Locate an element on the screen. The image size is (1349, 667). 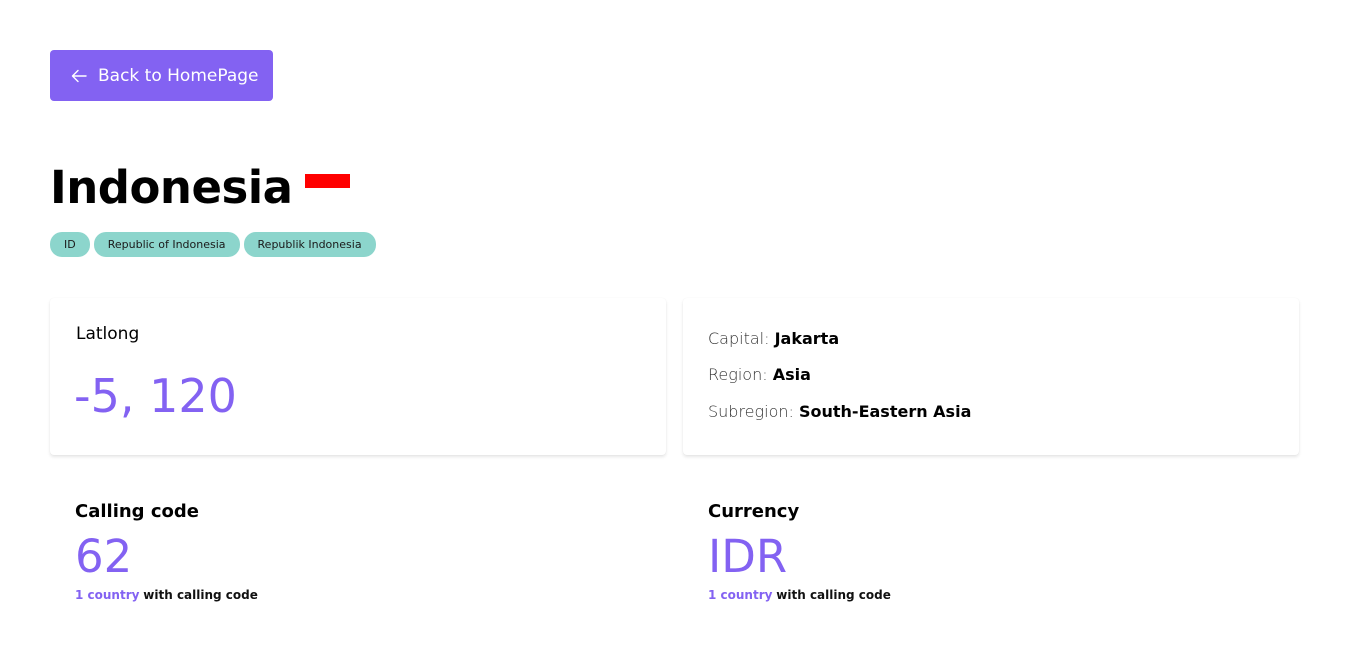
latlong-label: Latlong is located at coordinates (108, 334).